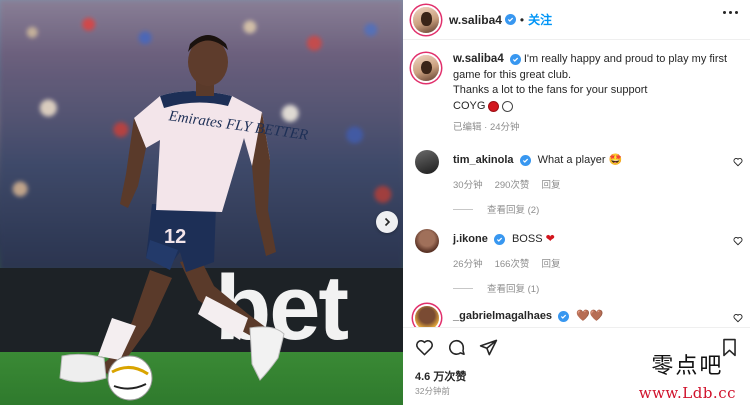 The width and height of the screenshot is (750, 405). I want to click on caption-author-avatar, so click(426, 68).